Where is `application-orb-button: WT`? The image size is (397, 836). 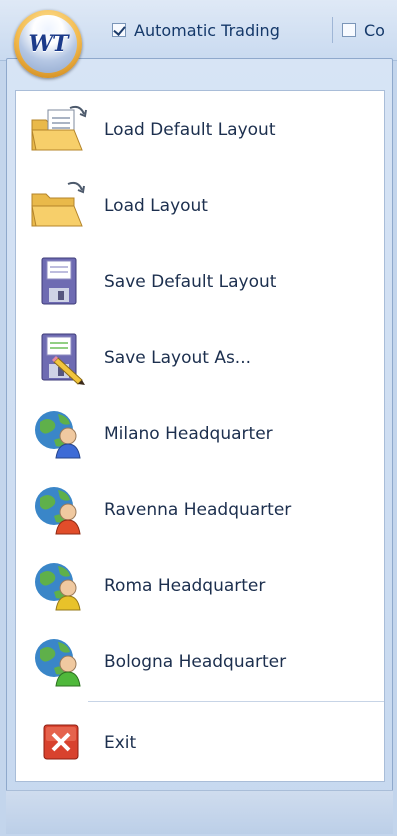 application-orb-button: WT is located at coordinates (48, 44).